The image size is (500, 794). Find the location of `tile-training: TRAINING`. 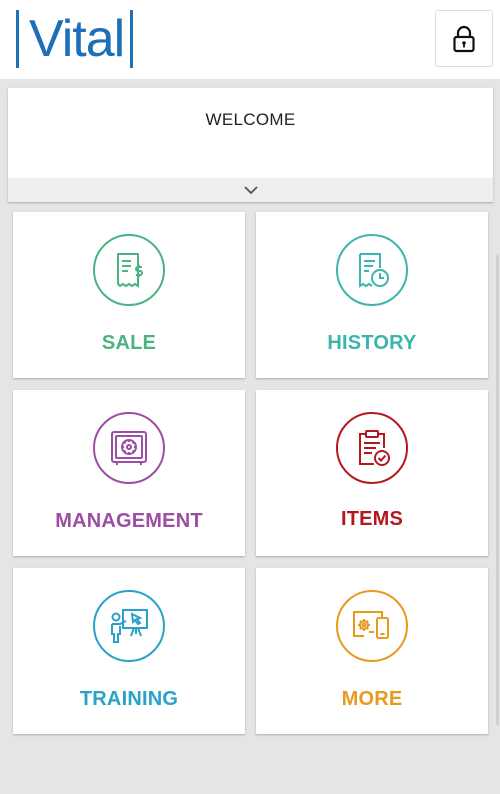

tile-training: TRAINING is located at coordinates (129, 651).